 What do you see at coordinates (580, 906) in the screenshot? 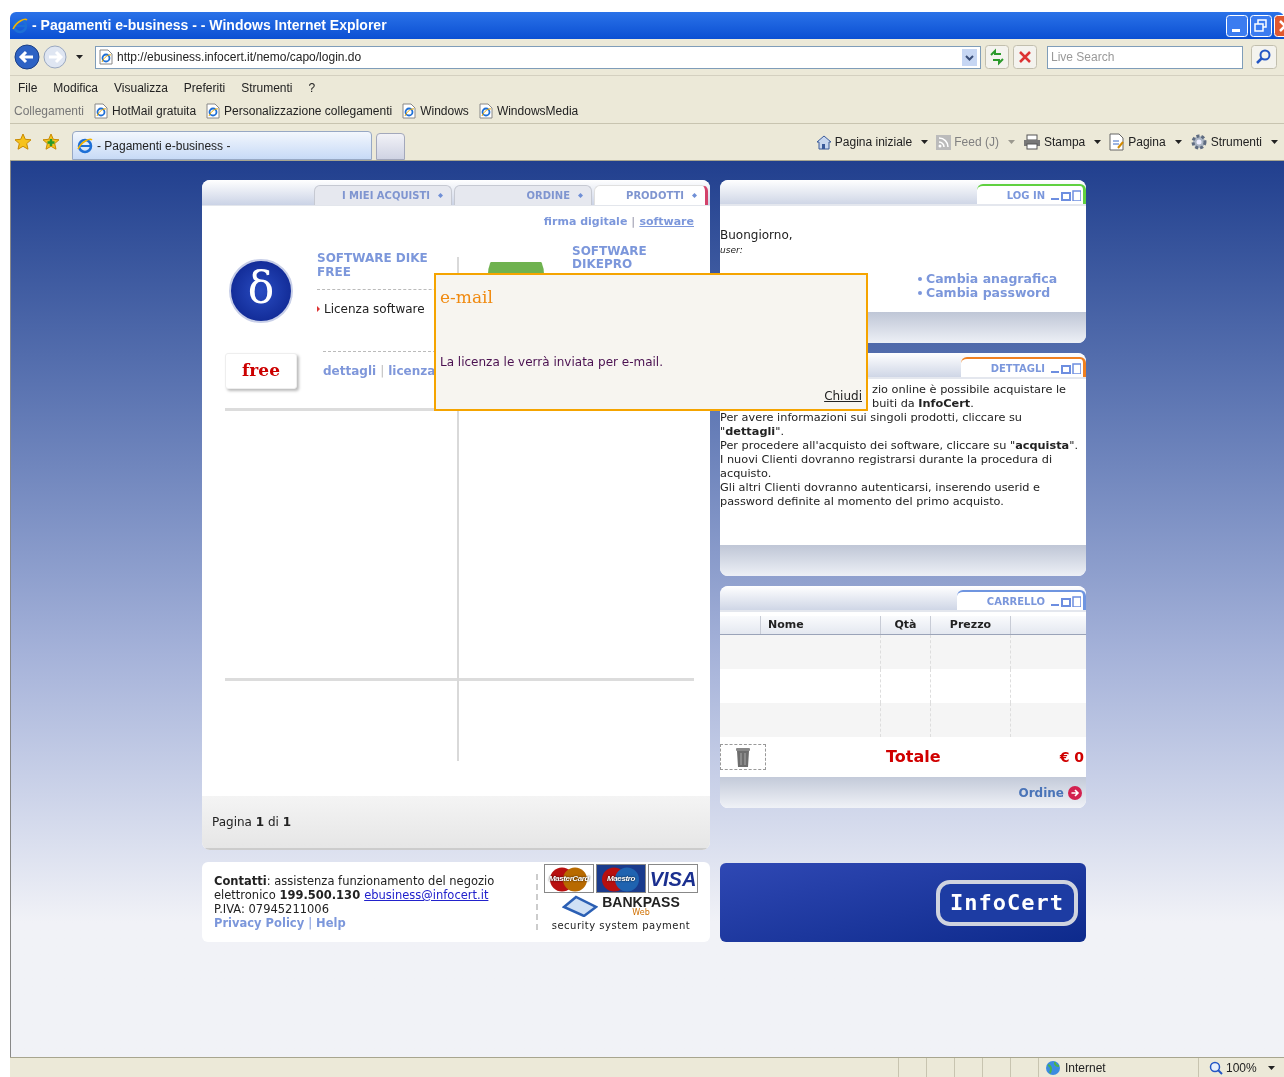
I see `bankpass-icon` at bounding box center [580, 906].